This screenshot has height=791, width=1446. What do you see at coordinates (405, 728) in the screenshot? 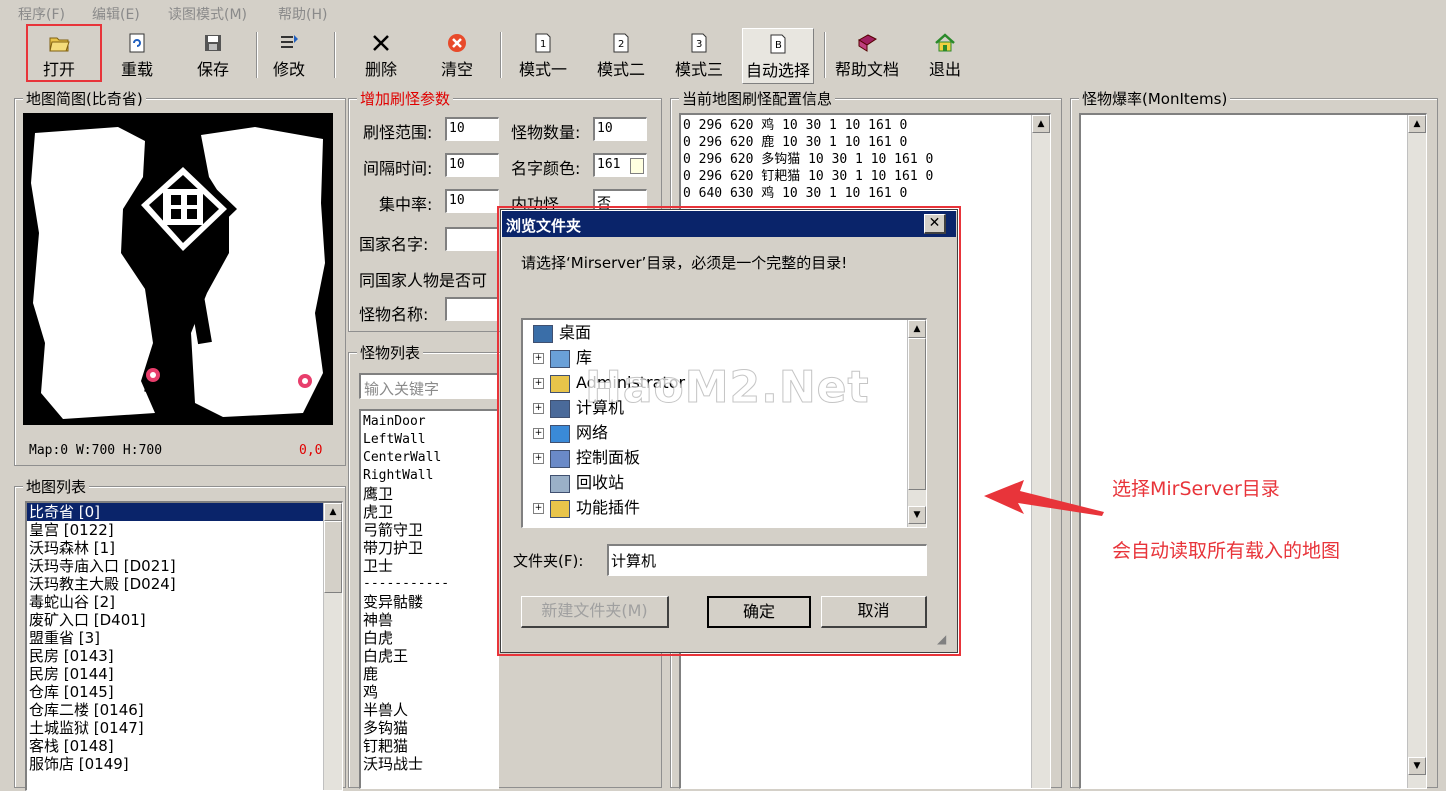
I see `monster-list-item: 多钩猫` at bounding box center [405, 728].